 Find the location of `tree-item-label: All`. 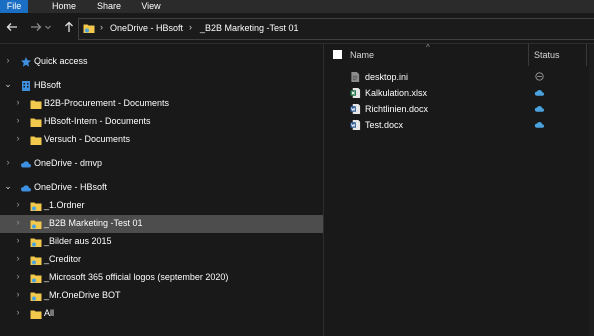

tree-item-label: All is located at coordinates (49, 313).